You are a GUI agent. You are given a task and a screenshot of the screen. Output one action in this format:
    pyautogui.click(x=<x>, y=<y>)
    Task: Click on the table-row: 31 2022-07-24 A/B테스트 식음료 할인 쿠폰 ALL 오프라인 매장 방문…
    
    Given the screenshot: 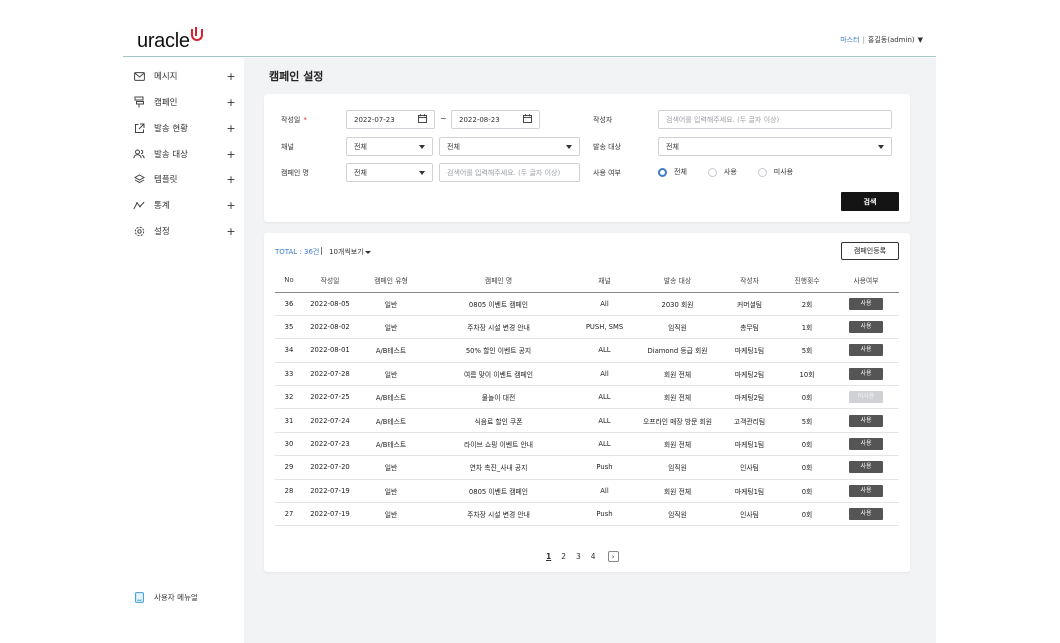 What is the action you would take?
    pyautogui.click(x=587, y=420)
    